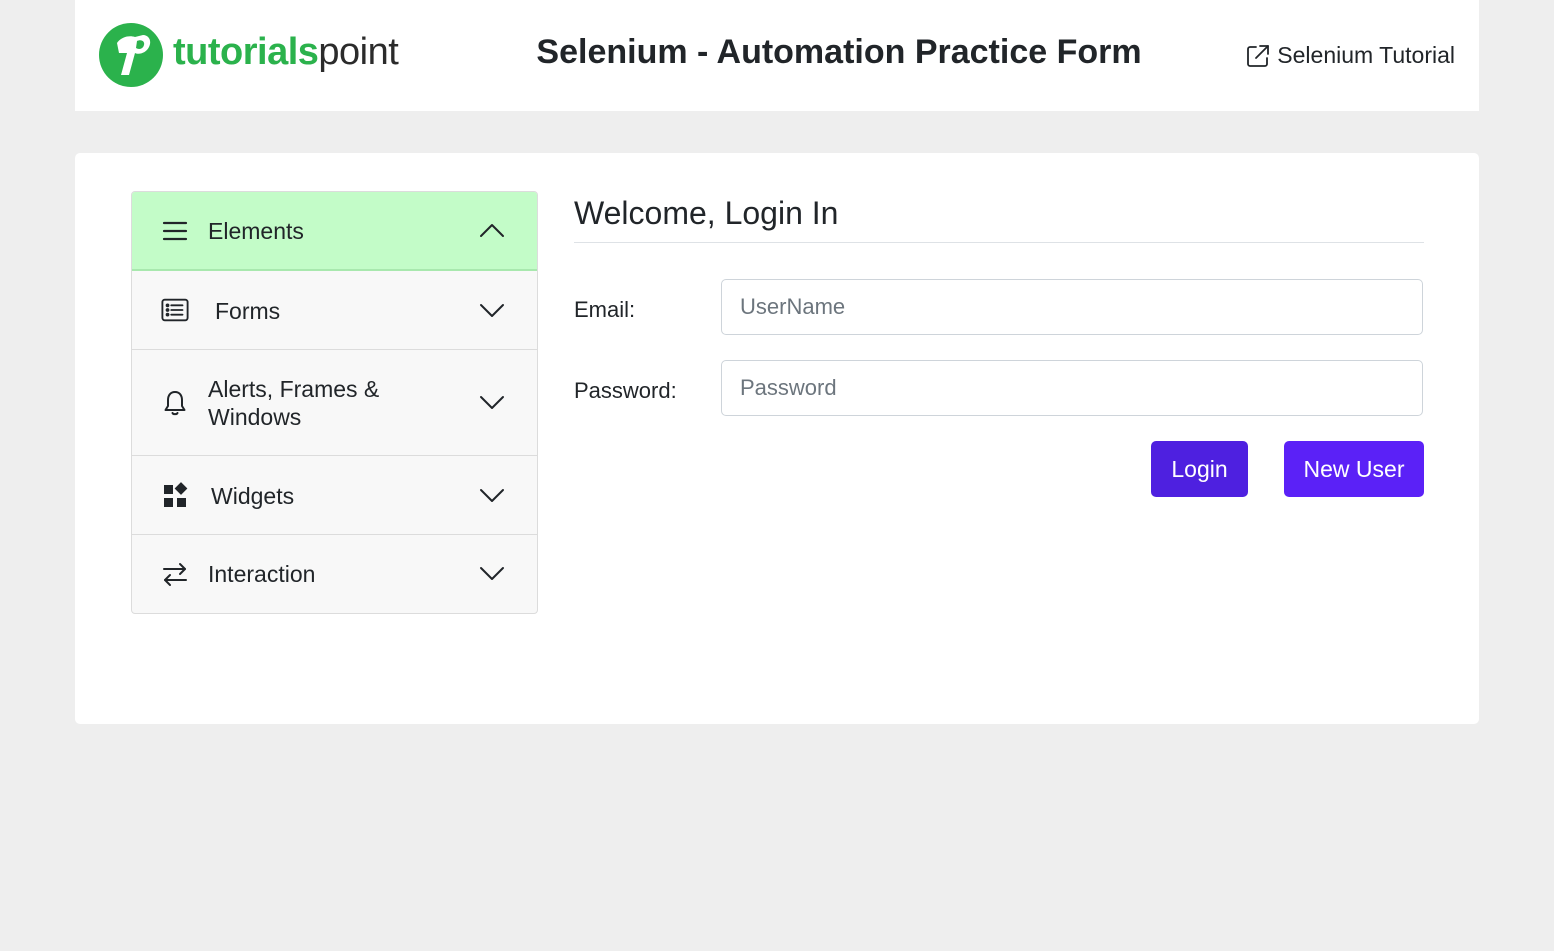 The width and height of the screenshot is (1554, 951). What do you see at coordinates (492, 230) in the screenshot?
I see `chevron-up-icon` at bounding box center [492, 230].